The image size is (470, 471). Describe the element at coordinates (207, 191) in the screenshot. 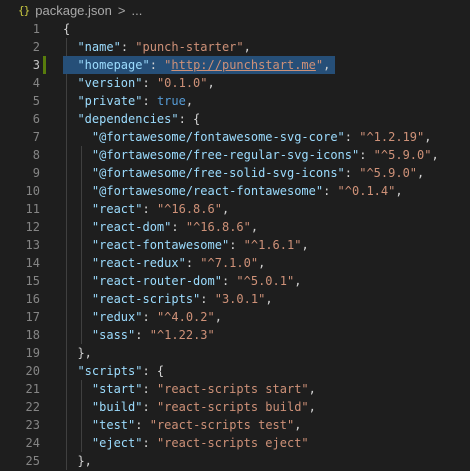

I see `json-key: "@fortawesome/react-fontawesome"` at that location.